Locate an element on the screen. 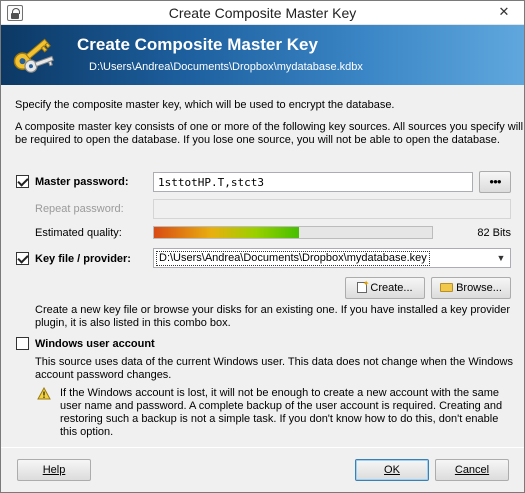 The width and height of the screenshot is (525, 493). cancel-label: Cancel is located at coordinates (472, 470).